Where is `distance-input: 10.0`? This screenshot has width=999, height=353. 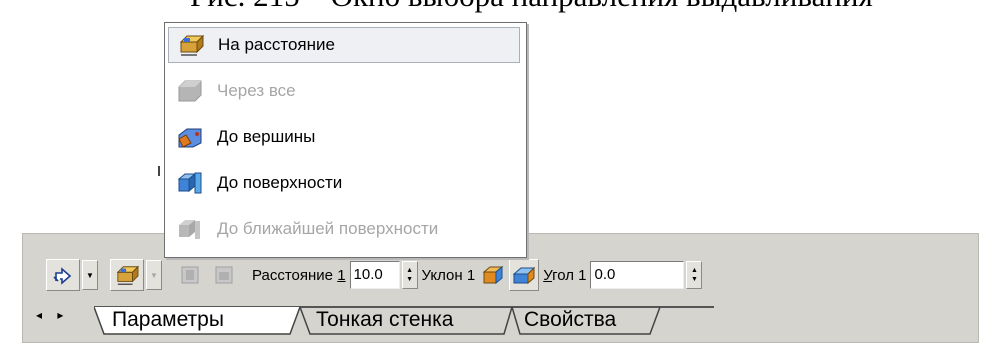
distance-input: 10.0 is located at coordinates (374, 275).